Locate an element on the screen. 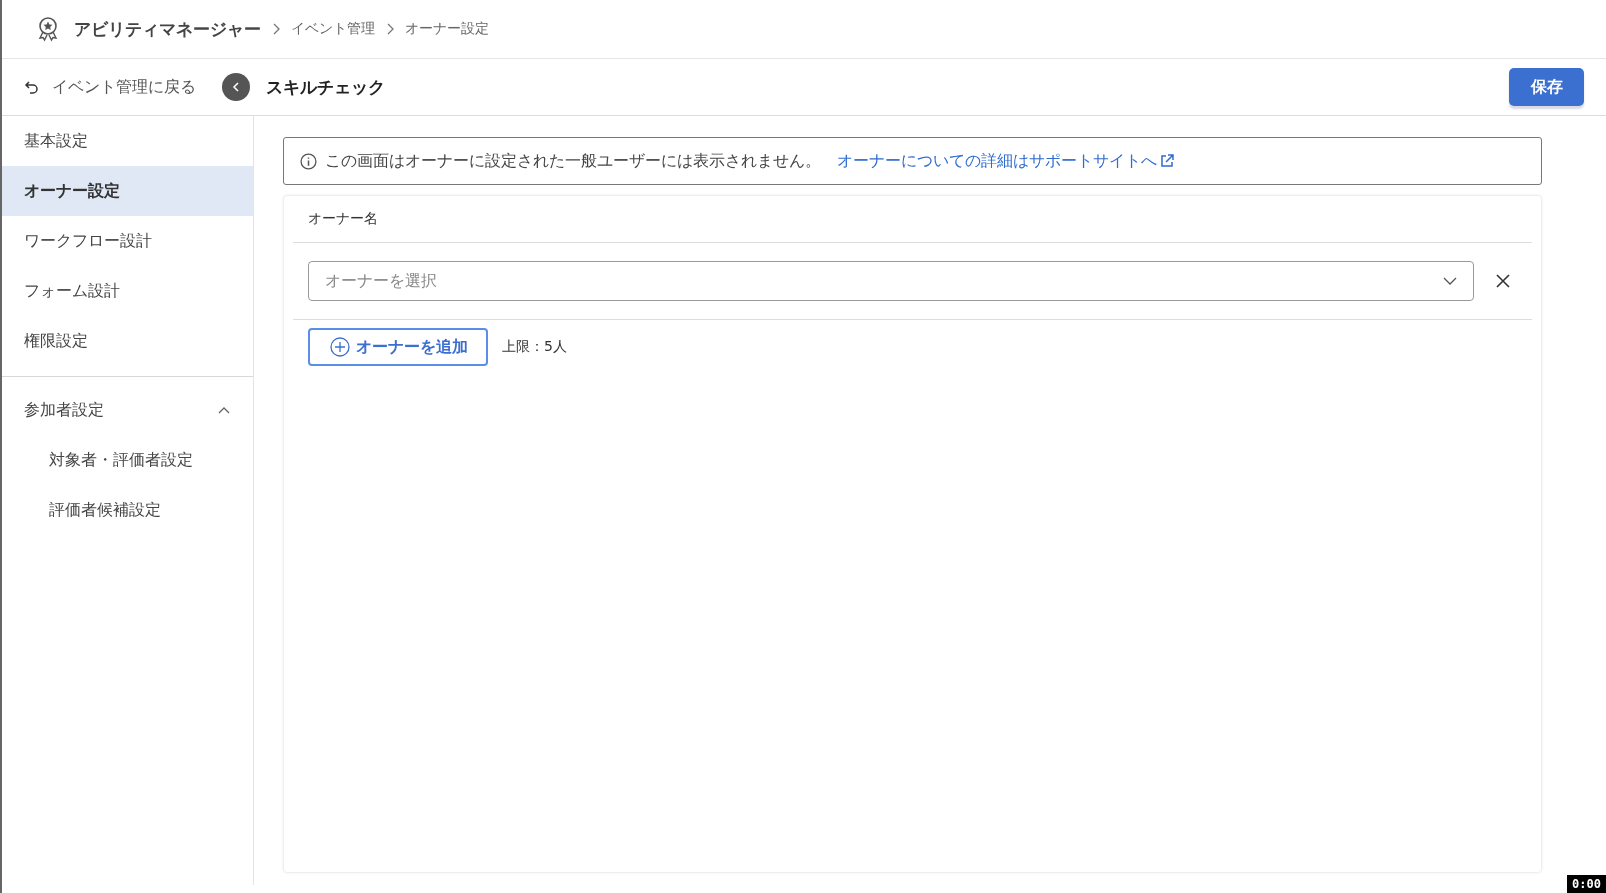 This screenshot has height=893, width=1606. notice-text: この画面はオーナーに設定された一般ユーザーには表示されません。 is located at coordinates (573, 161).